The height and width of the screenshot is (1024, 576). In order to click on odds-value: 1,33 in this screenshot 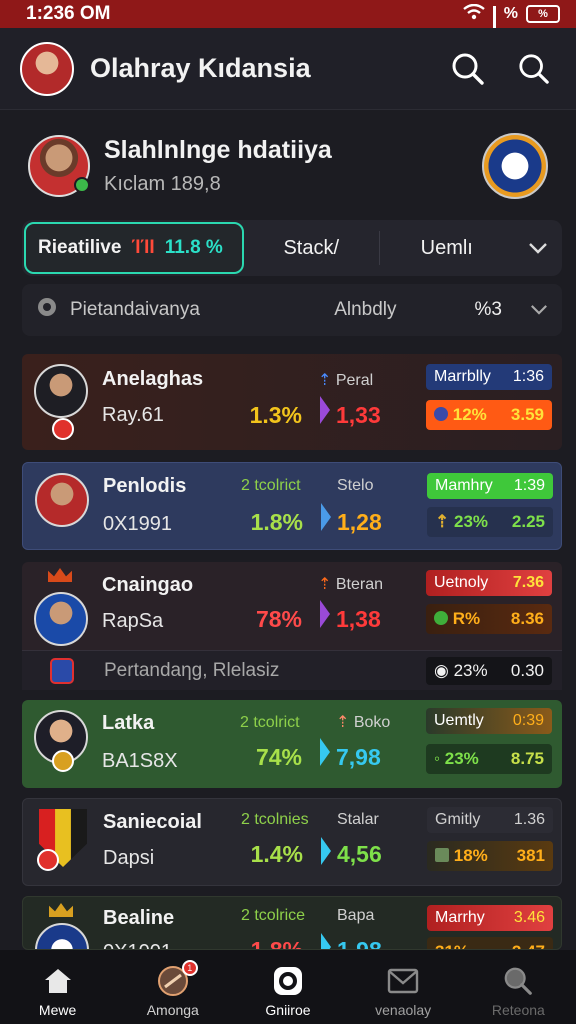, I will do `click(358, 415)`.